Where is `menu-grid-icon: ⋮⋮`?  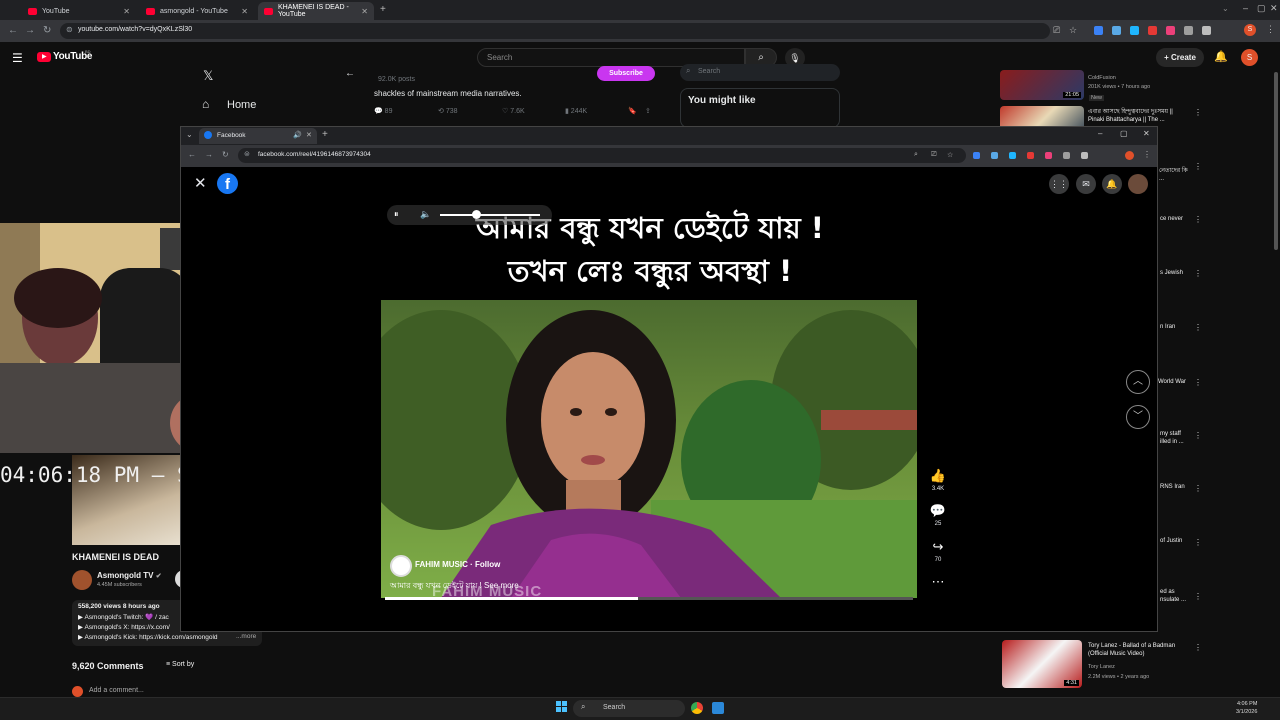
menu-grid-icon: ⋮⋮ is located at coordinates (1059, 184).